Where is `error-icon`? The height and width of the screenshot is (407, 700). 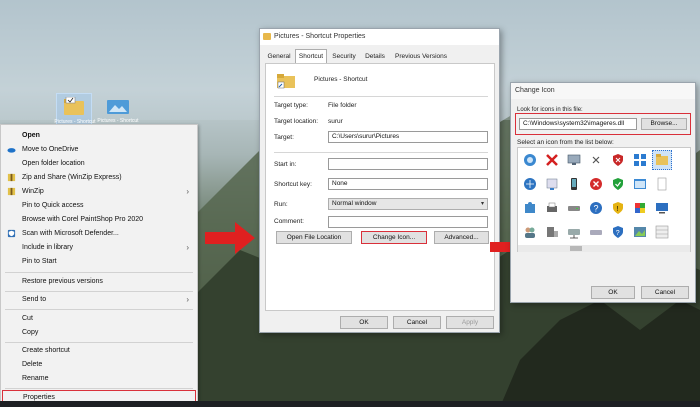 error-icon is located at coordinates (596, 184).